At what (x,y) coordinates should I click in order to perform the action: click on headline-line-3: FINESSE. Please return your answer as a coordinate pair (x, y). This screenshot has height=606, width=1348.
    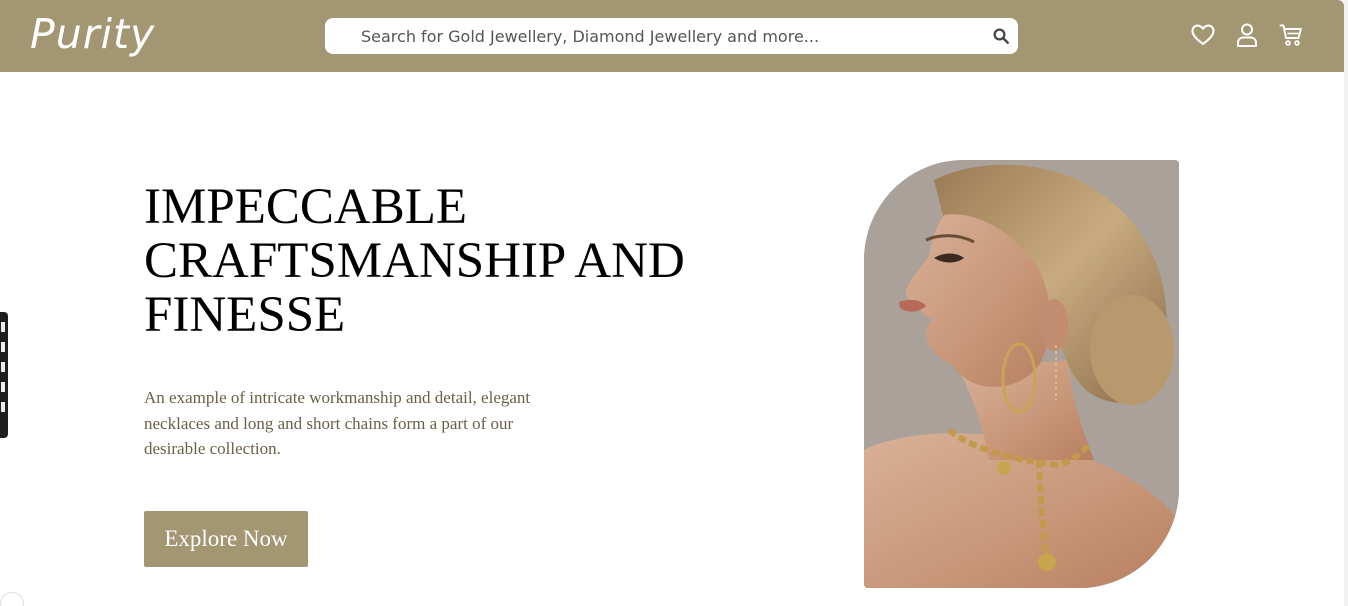
    Looking at the image, I should click on (245, 315).